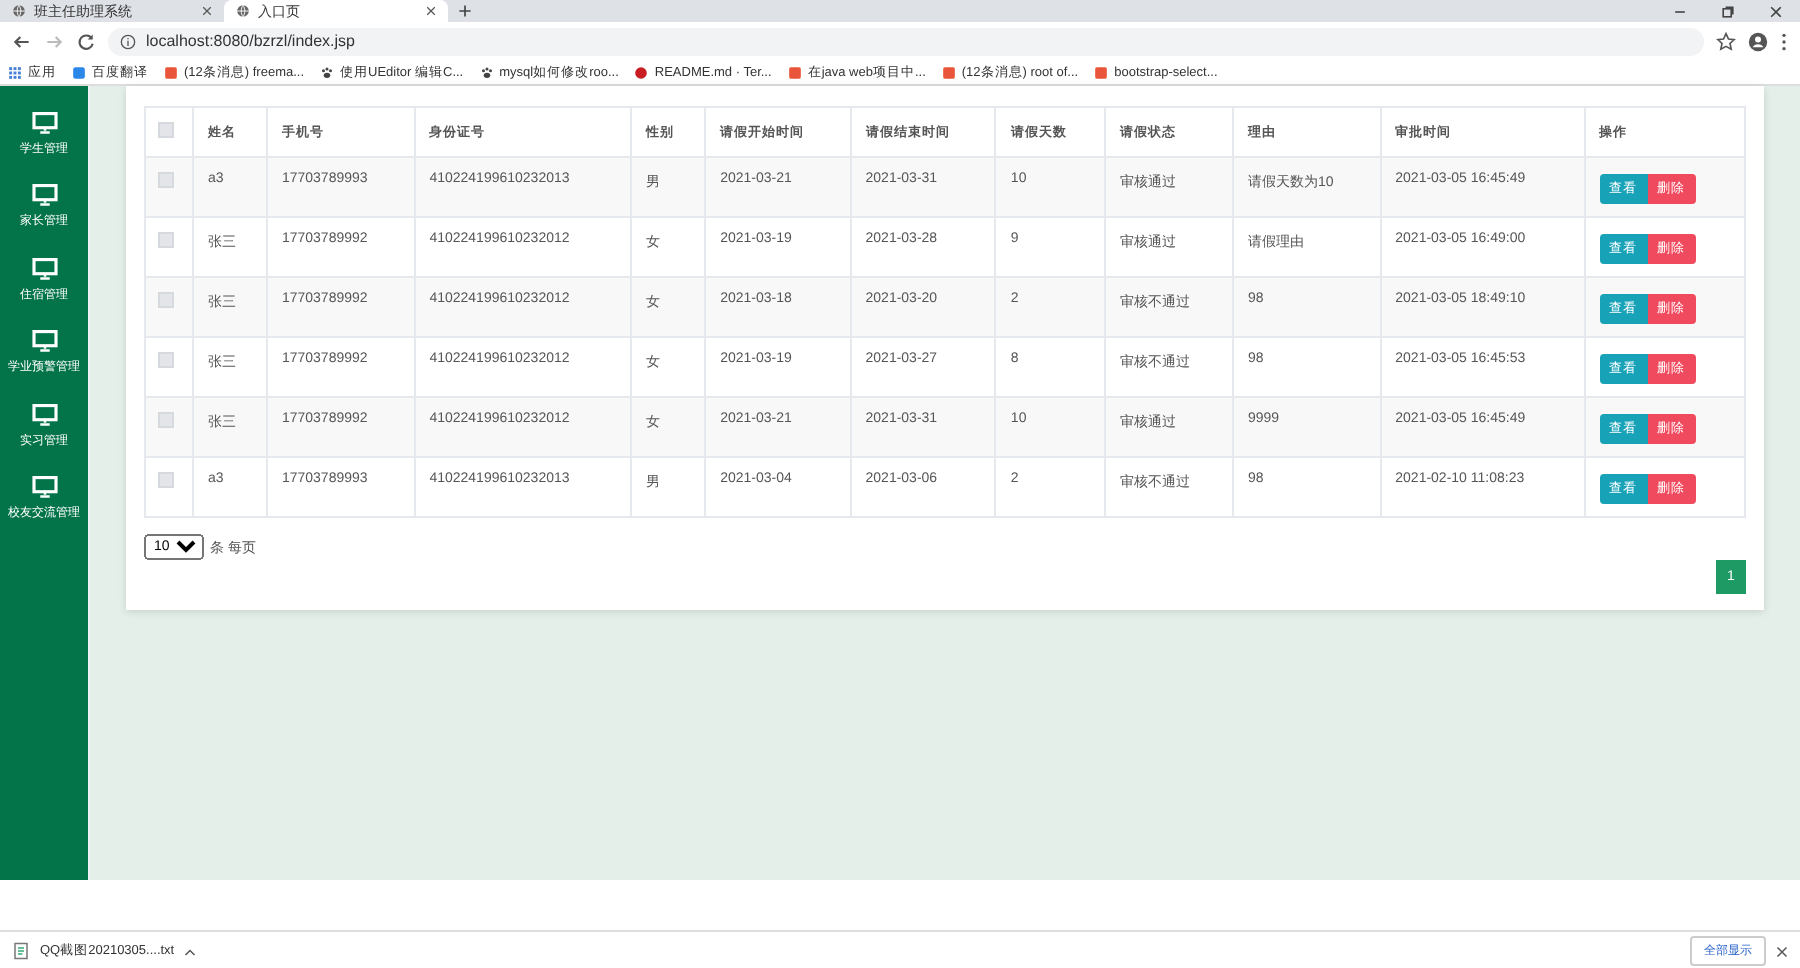  Describe the element at coordinates (86, 41) in the screenshot. I see `reload-icon` at that location.